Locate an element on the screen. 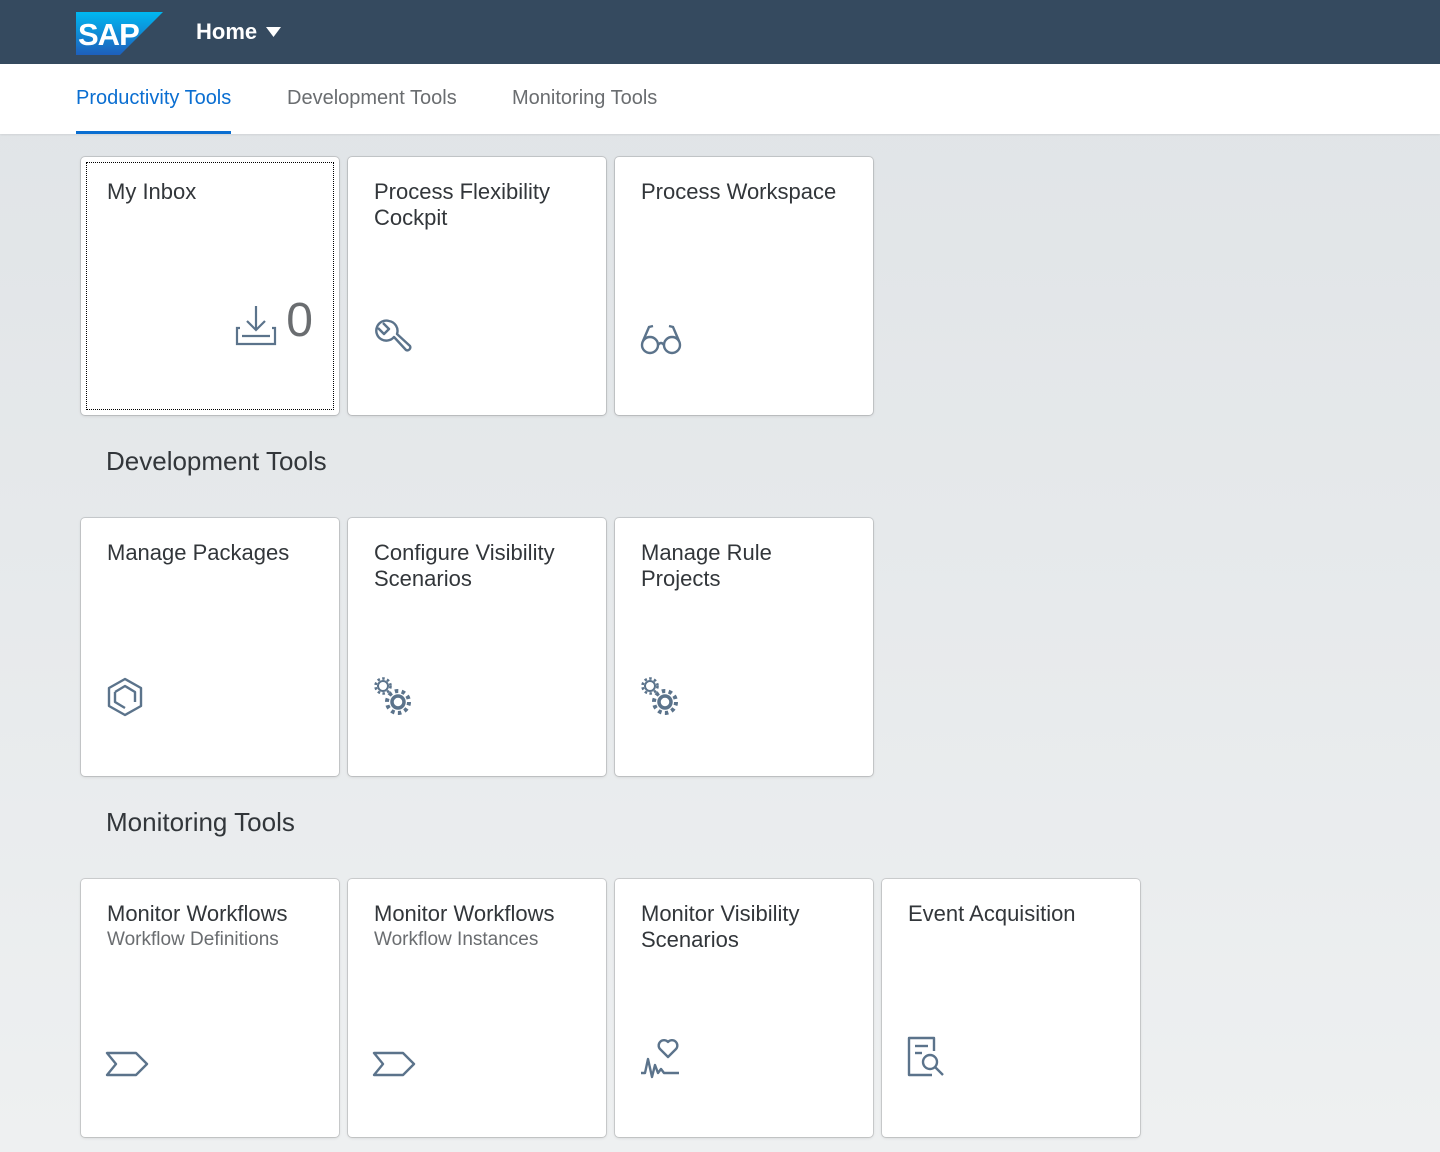 The height and width of the screenshot is (1152, 1440). home-menu-button: Home is located at coordinates (239, 32).